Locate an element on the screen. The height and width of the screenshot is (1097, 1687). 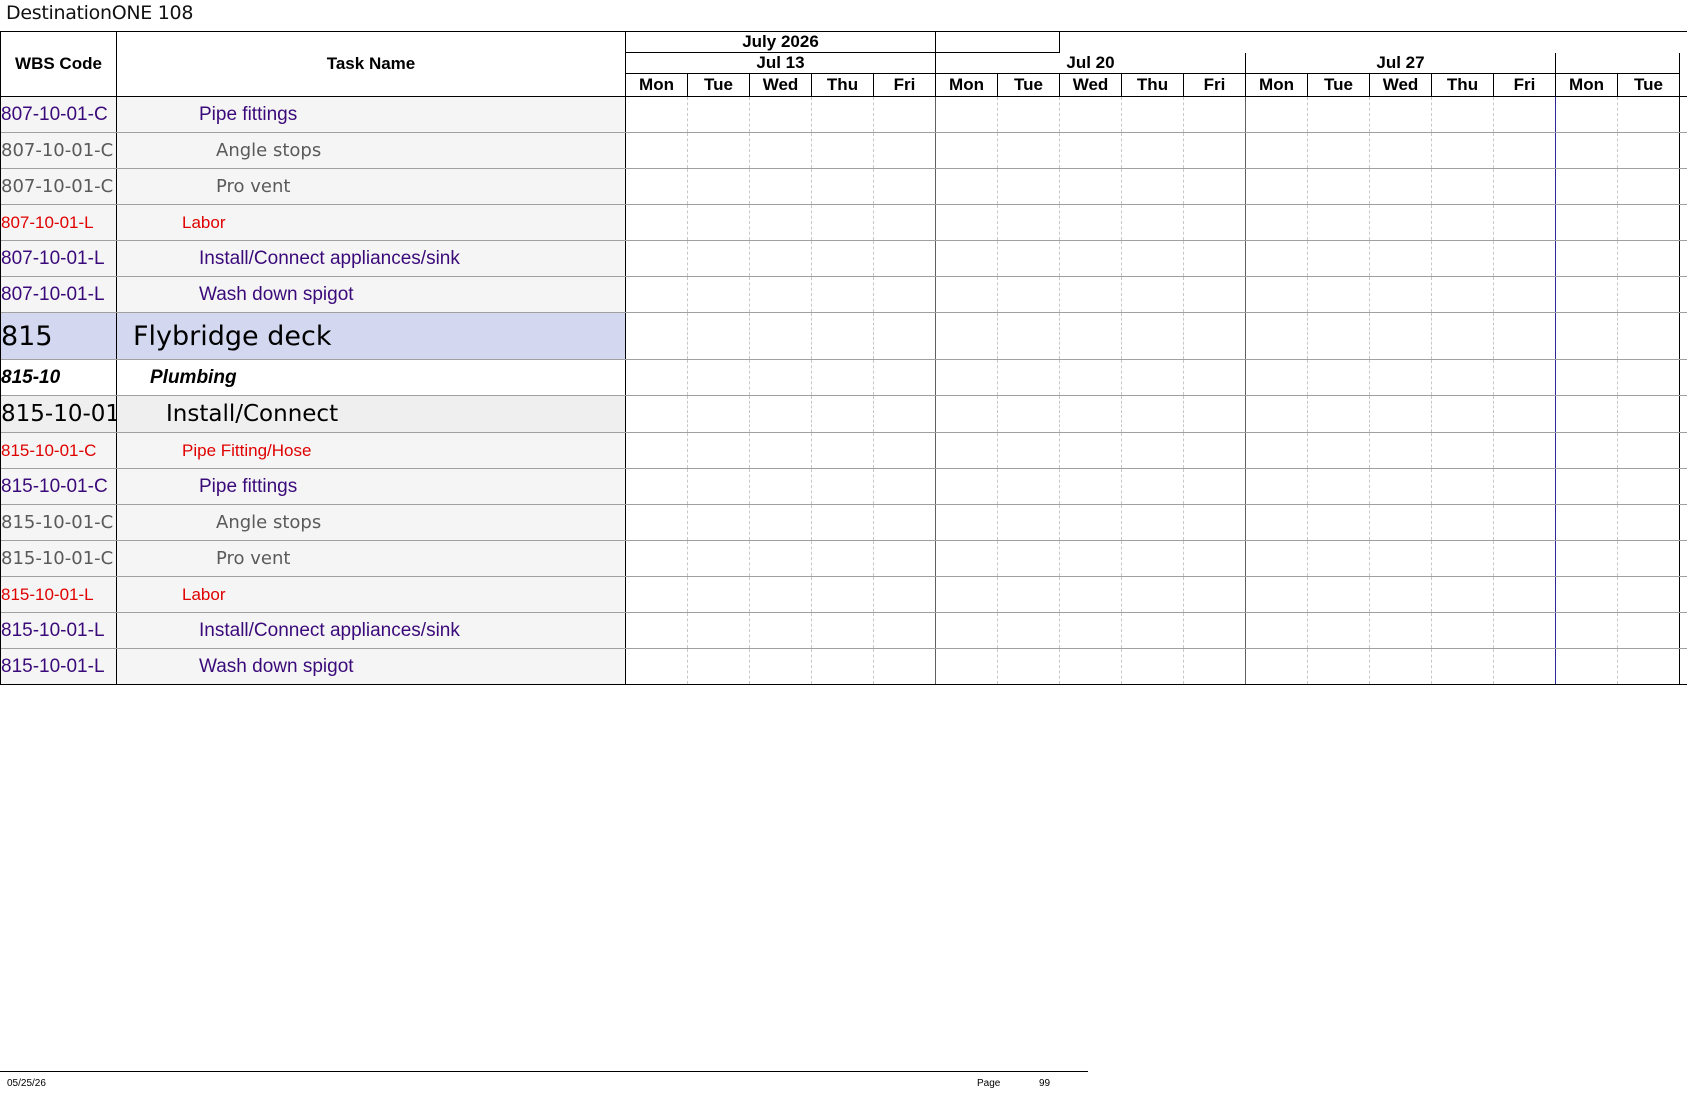
table-row: 815-10 Plumbing is located at coordinates (844, 378).